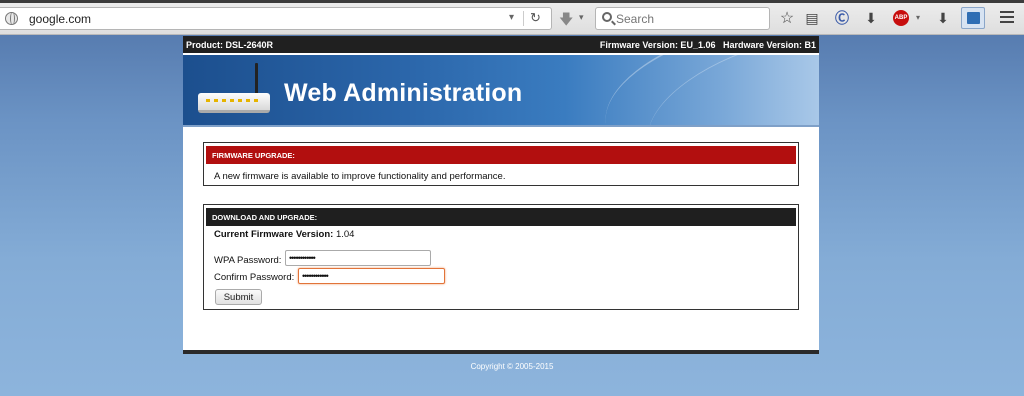 The width and height of the screenshot is (1024, 396). What do you see at coordinates (973, 18) in the screenshot?
I see `extension-icon` at bounding box center [973, 18].